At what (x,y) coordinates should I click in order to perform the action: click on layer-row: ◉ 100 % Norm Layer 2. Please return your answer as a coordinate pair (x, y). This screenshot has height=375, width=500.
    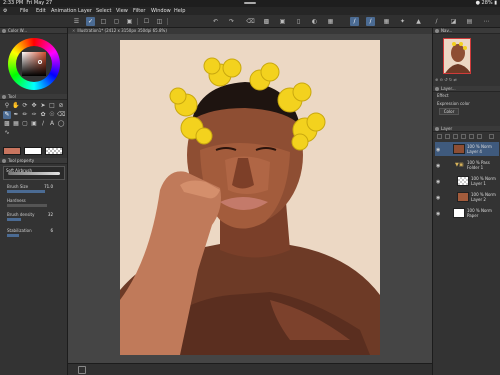
    Looking at the image, I should click on (467, 197).